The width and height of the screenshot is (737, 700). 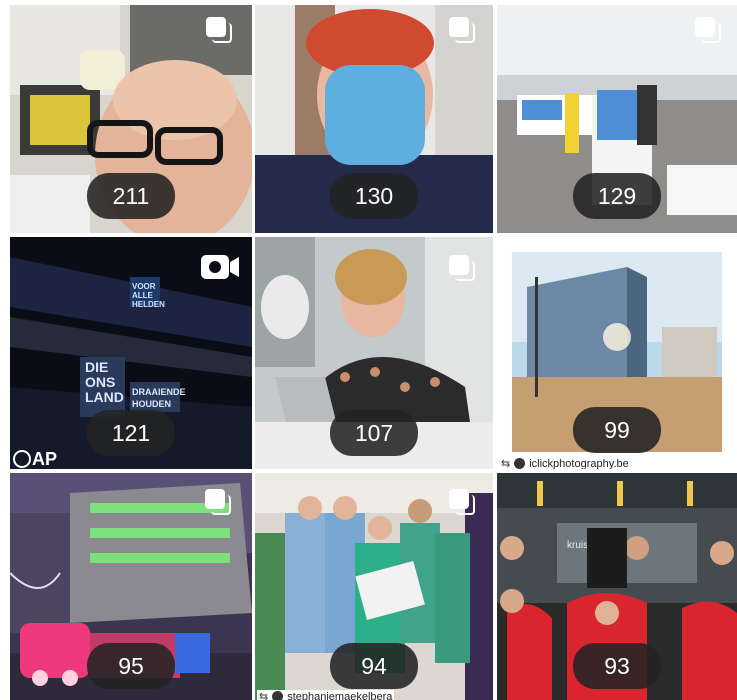 What do you see at coordinates (374, 666) in the screenshot?
I see `view-count-badge: 94` at bounding box center [374, 666].